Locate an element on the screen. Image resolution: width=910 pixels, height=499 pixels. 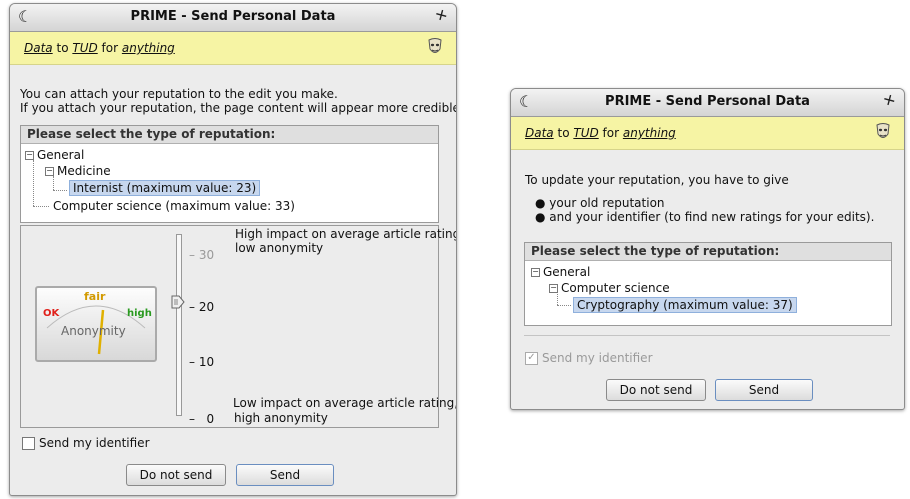
selected-reputation: Internist (maximum value: 23) is located at coordinates (165, 188).